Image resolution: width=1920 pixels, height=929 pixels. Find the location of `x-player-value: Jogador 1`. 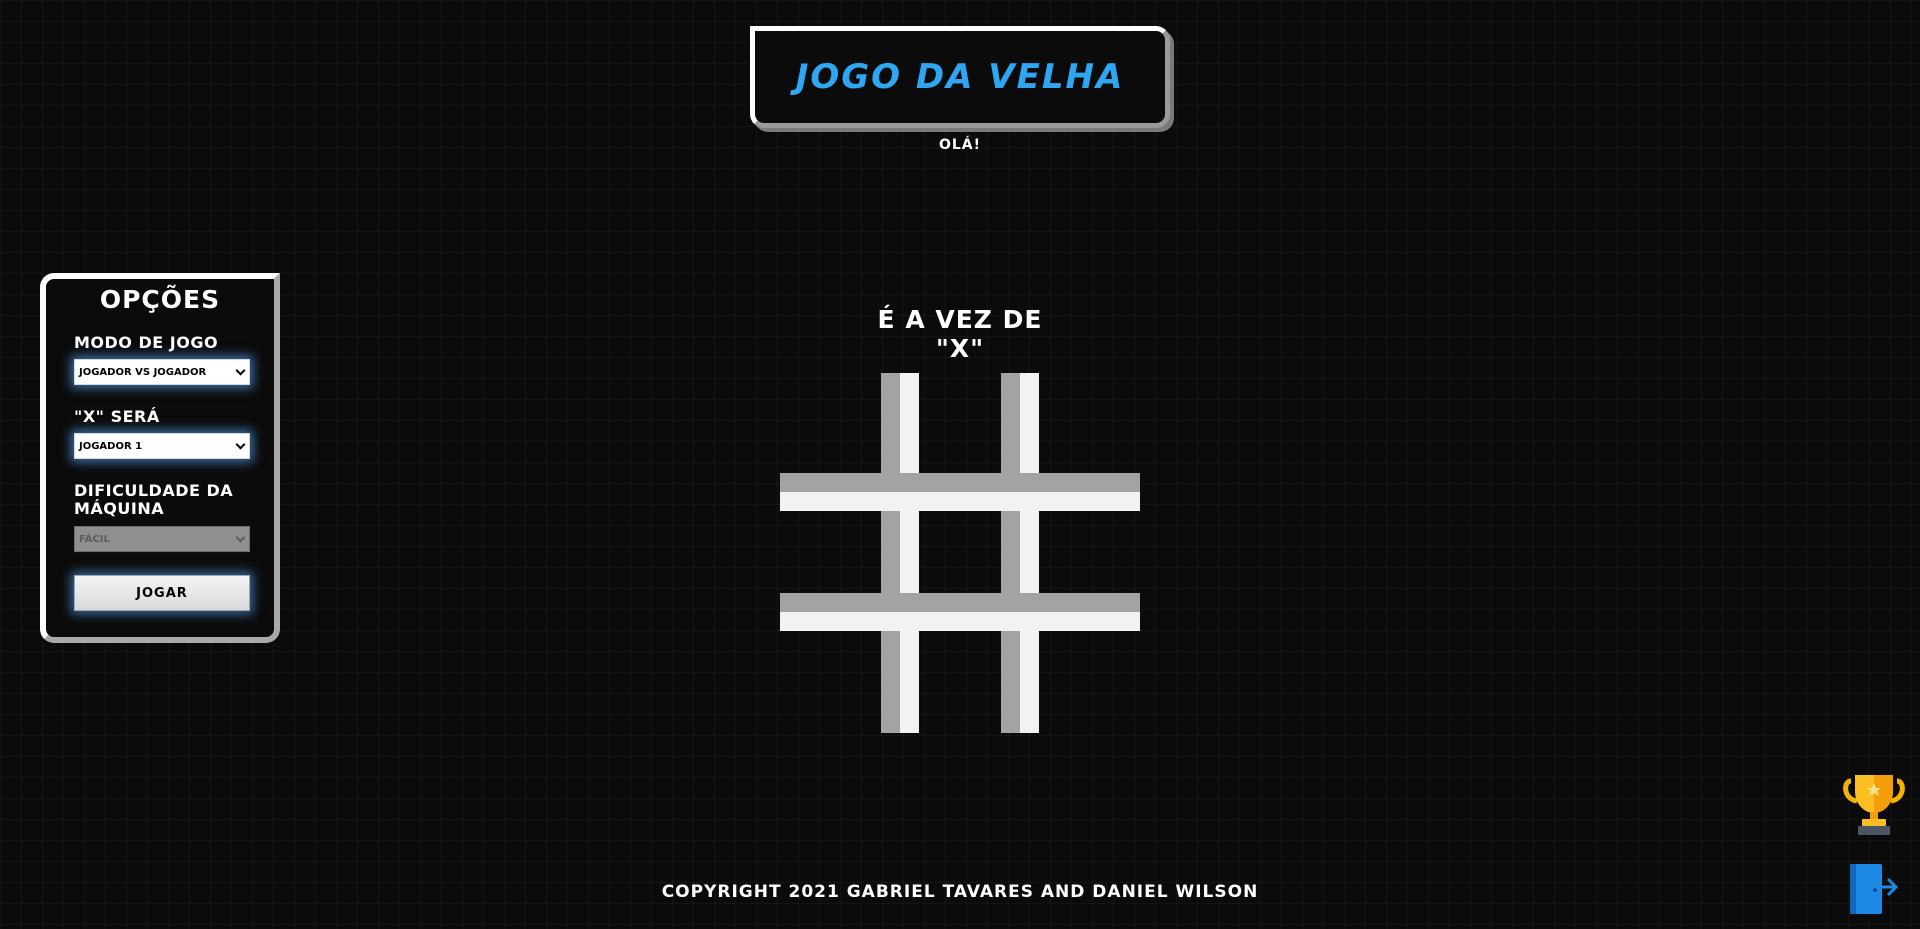

x-player-value: Jogador 1 is located at coordinates (111, 446).